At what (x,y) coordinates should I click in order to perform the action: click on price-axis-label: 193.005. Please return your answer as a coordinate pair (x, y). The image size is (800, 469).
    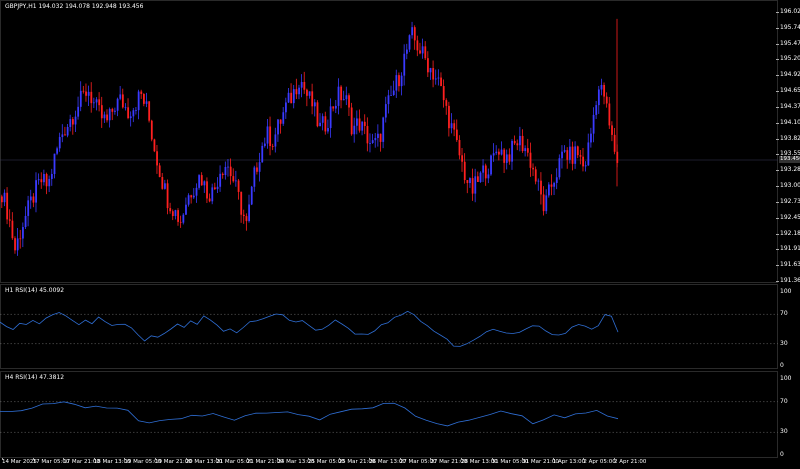
    Looking at the image, I should click on (790, 186).